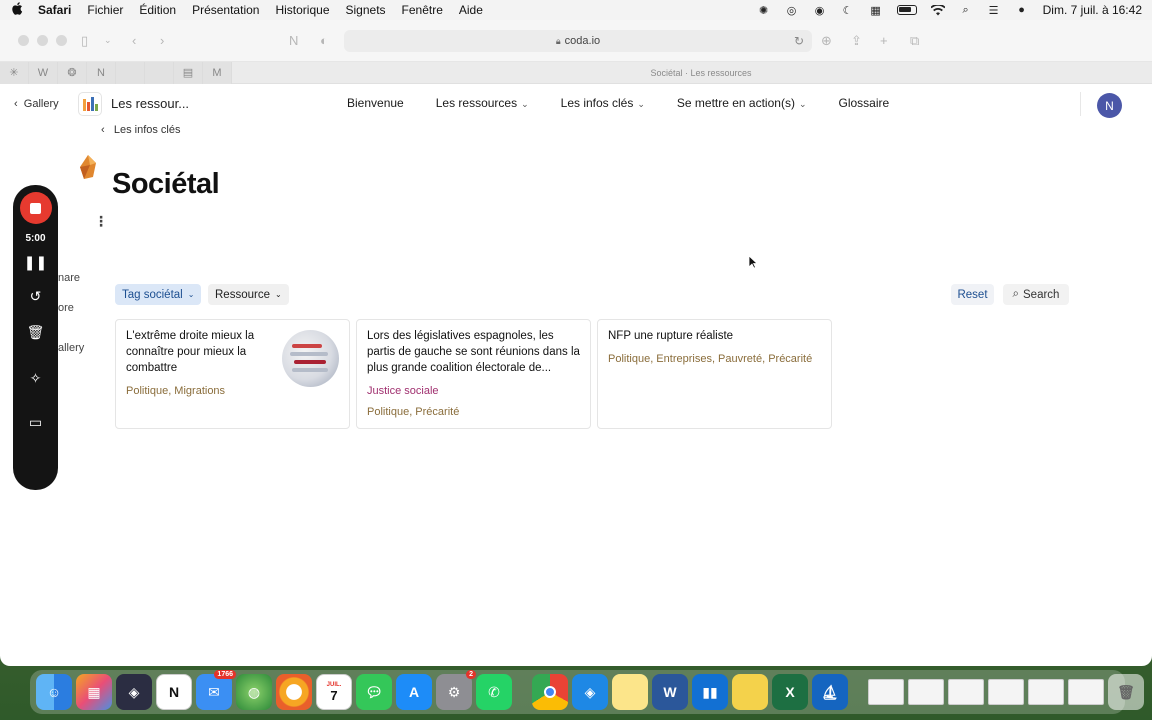  What do you see at coordinates (994, 10) in the screenshot?
I see `control-center-icon: ☰` at bounding box center [994, 10].